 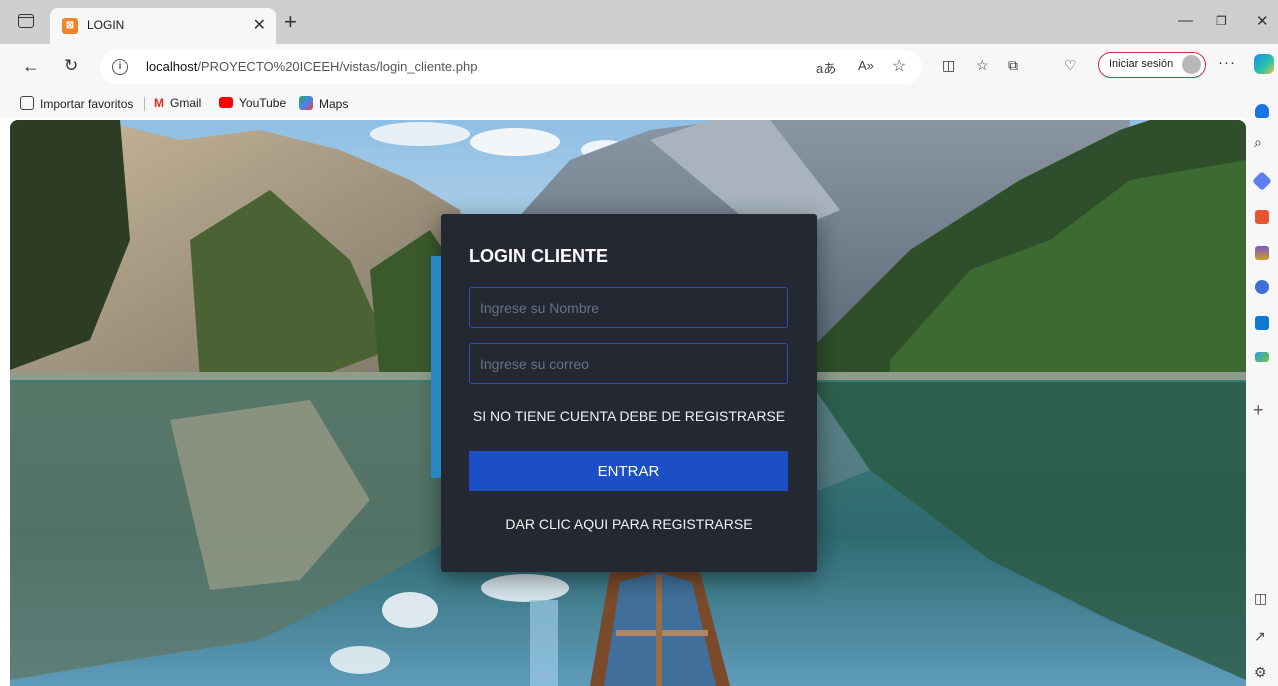 I want to click on tools-icon, so click(x=1262, y=217).